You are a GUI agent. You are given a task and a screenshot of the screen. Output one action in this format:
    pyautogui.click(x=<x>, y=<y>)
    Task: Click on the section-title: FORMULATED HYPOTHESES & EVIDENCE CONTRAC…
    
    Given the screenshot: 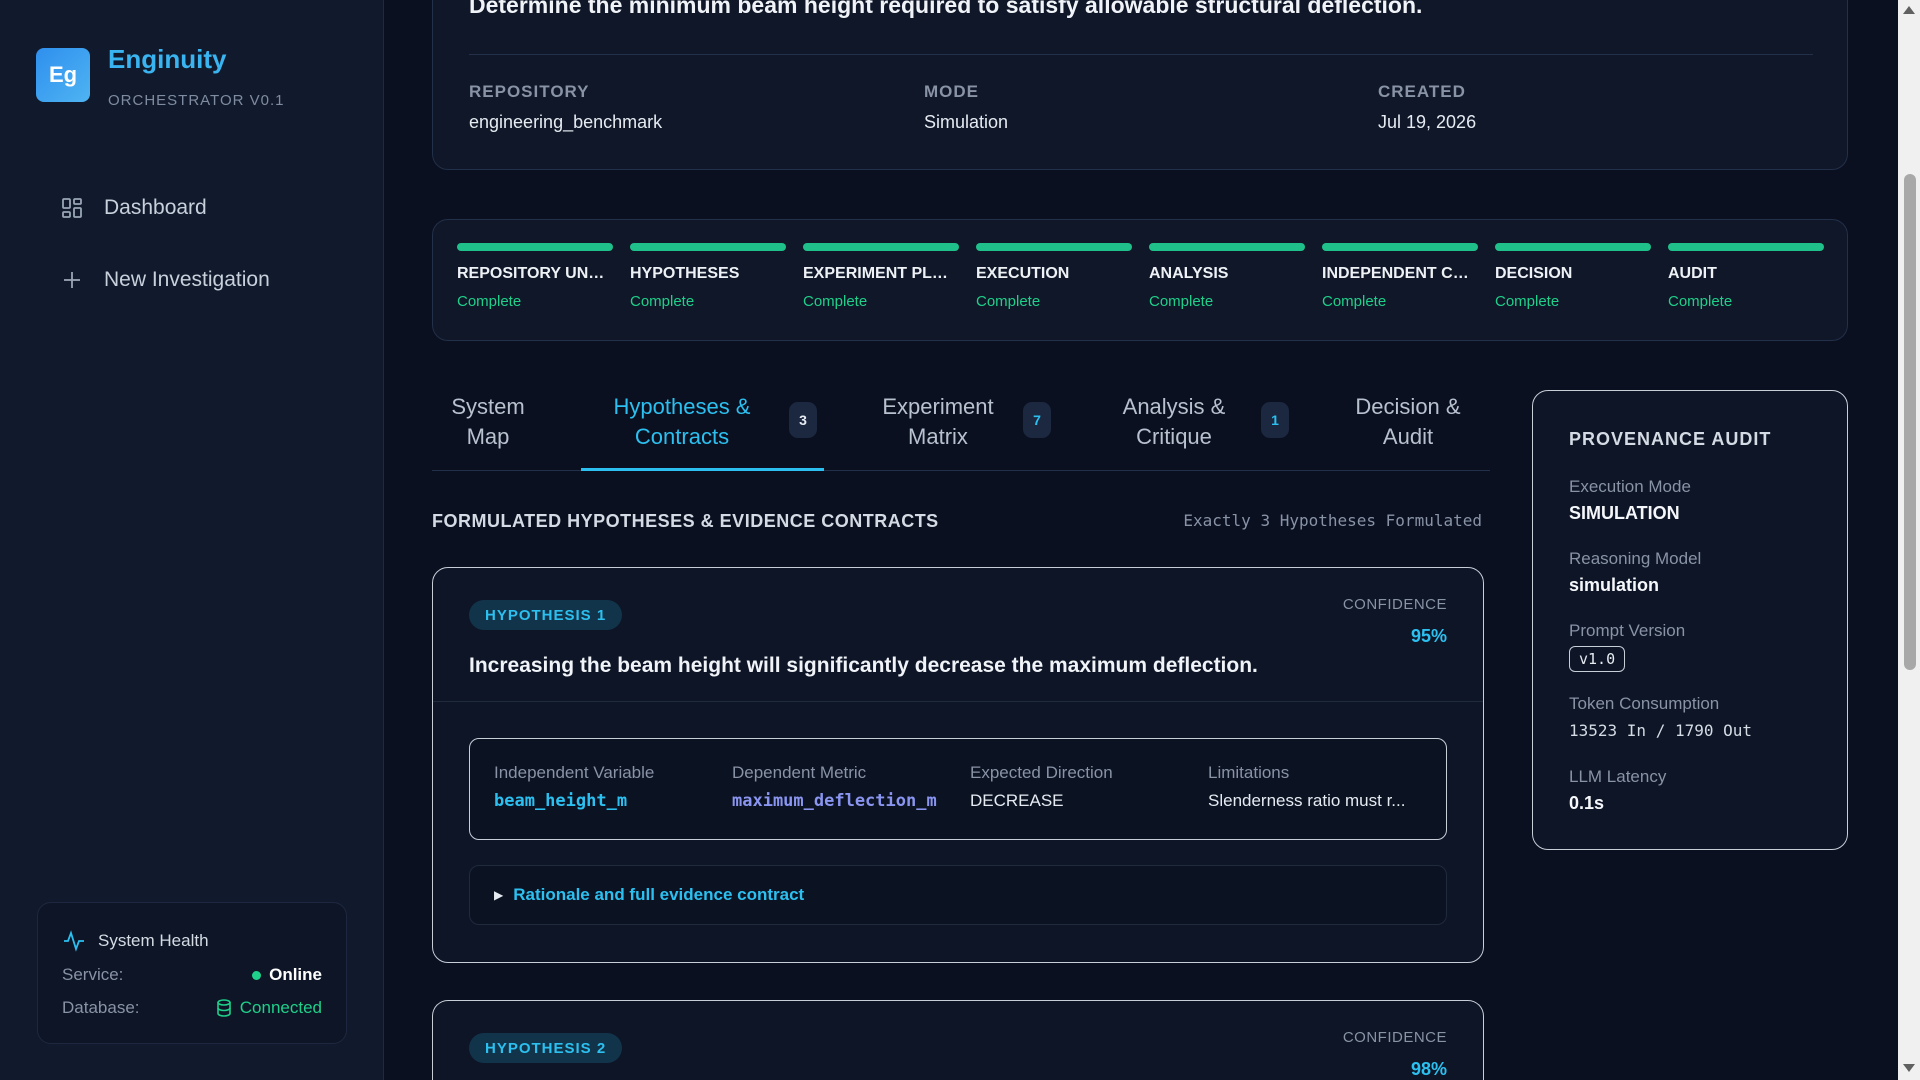 What is the action you would take?
    pyautogui.click(x=685, y=521)
    